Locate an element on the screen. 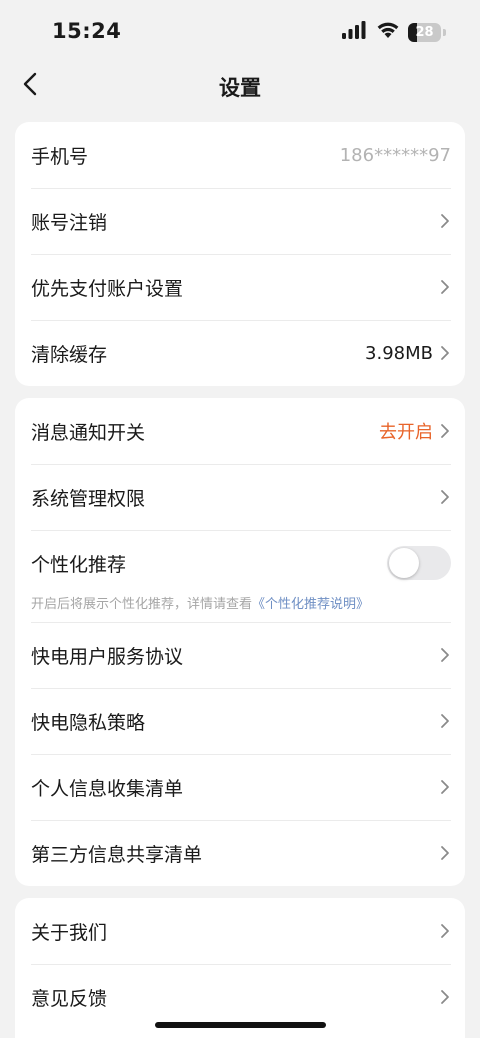 The height and width of the screenshot is (1038, 480). phone-row: 手机号 186******97 is located at coordinates (240, 155).